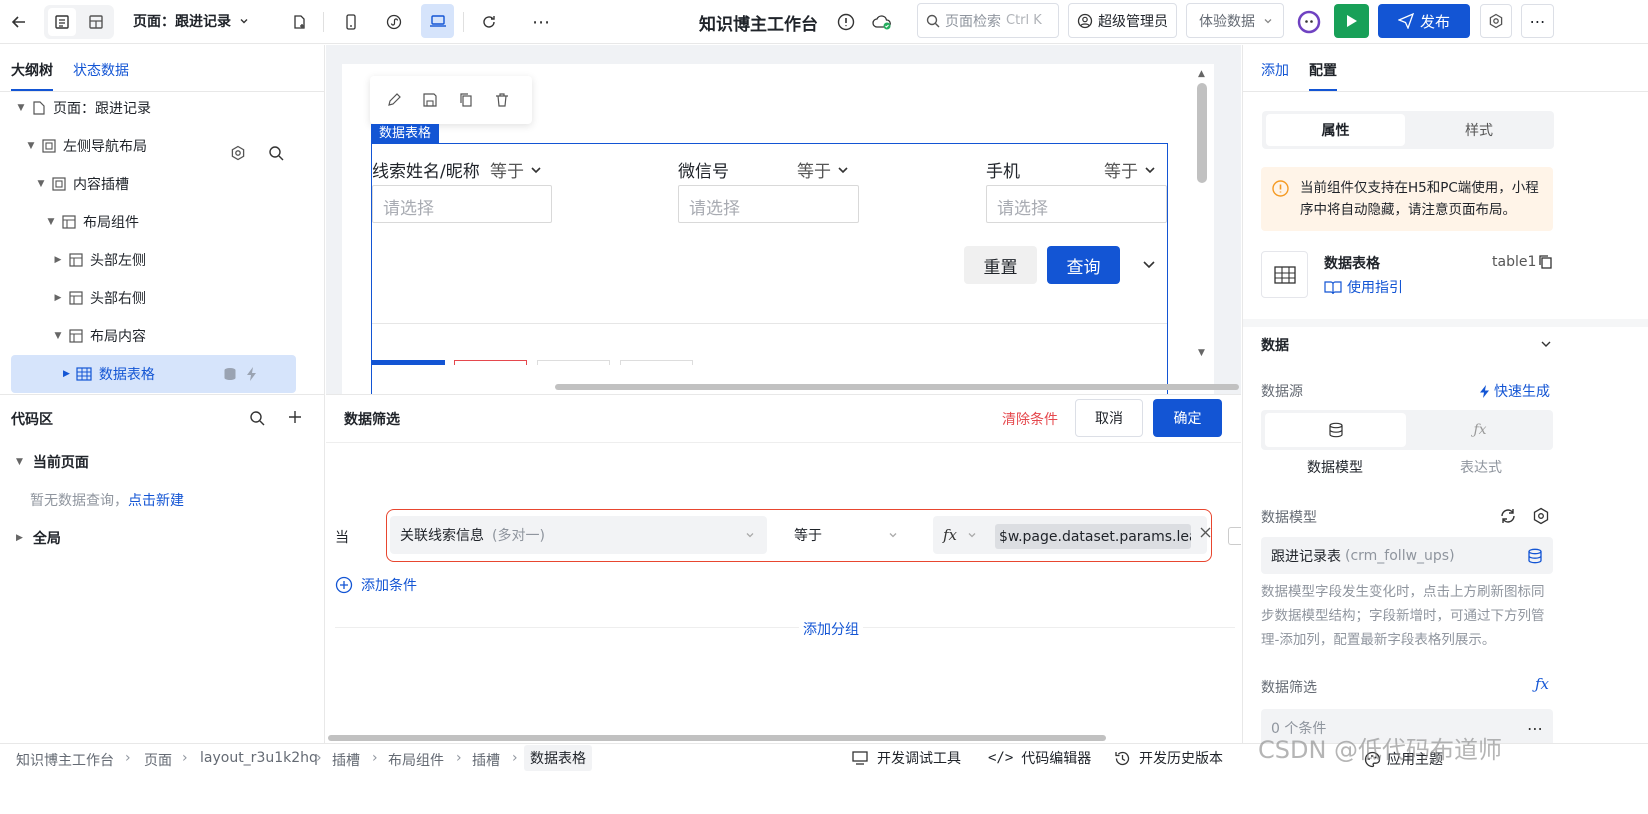  What do you see at coordinates (831, 629) in the screenshot?
I see `add-group-button: 添加分组` at bounding box center [831, 629].